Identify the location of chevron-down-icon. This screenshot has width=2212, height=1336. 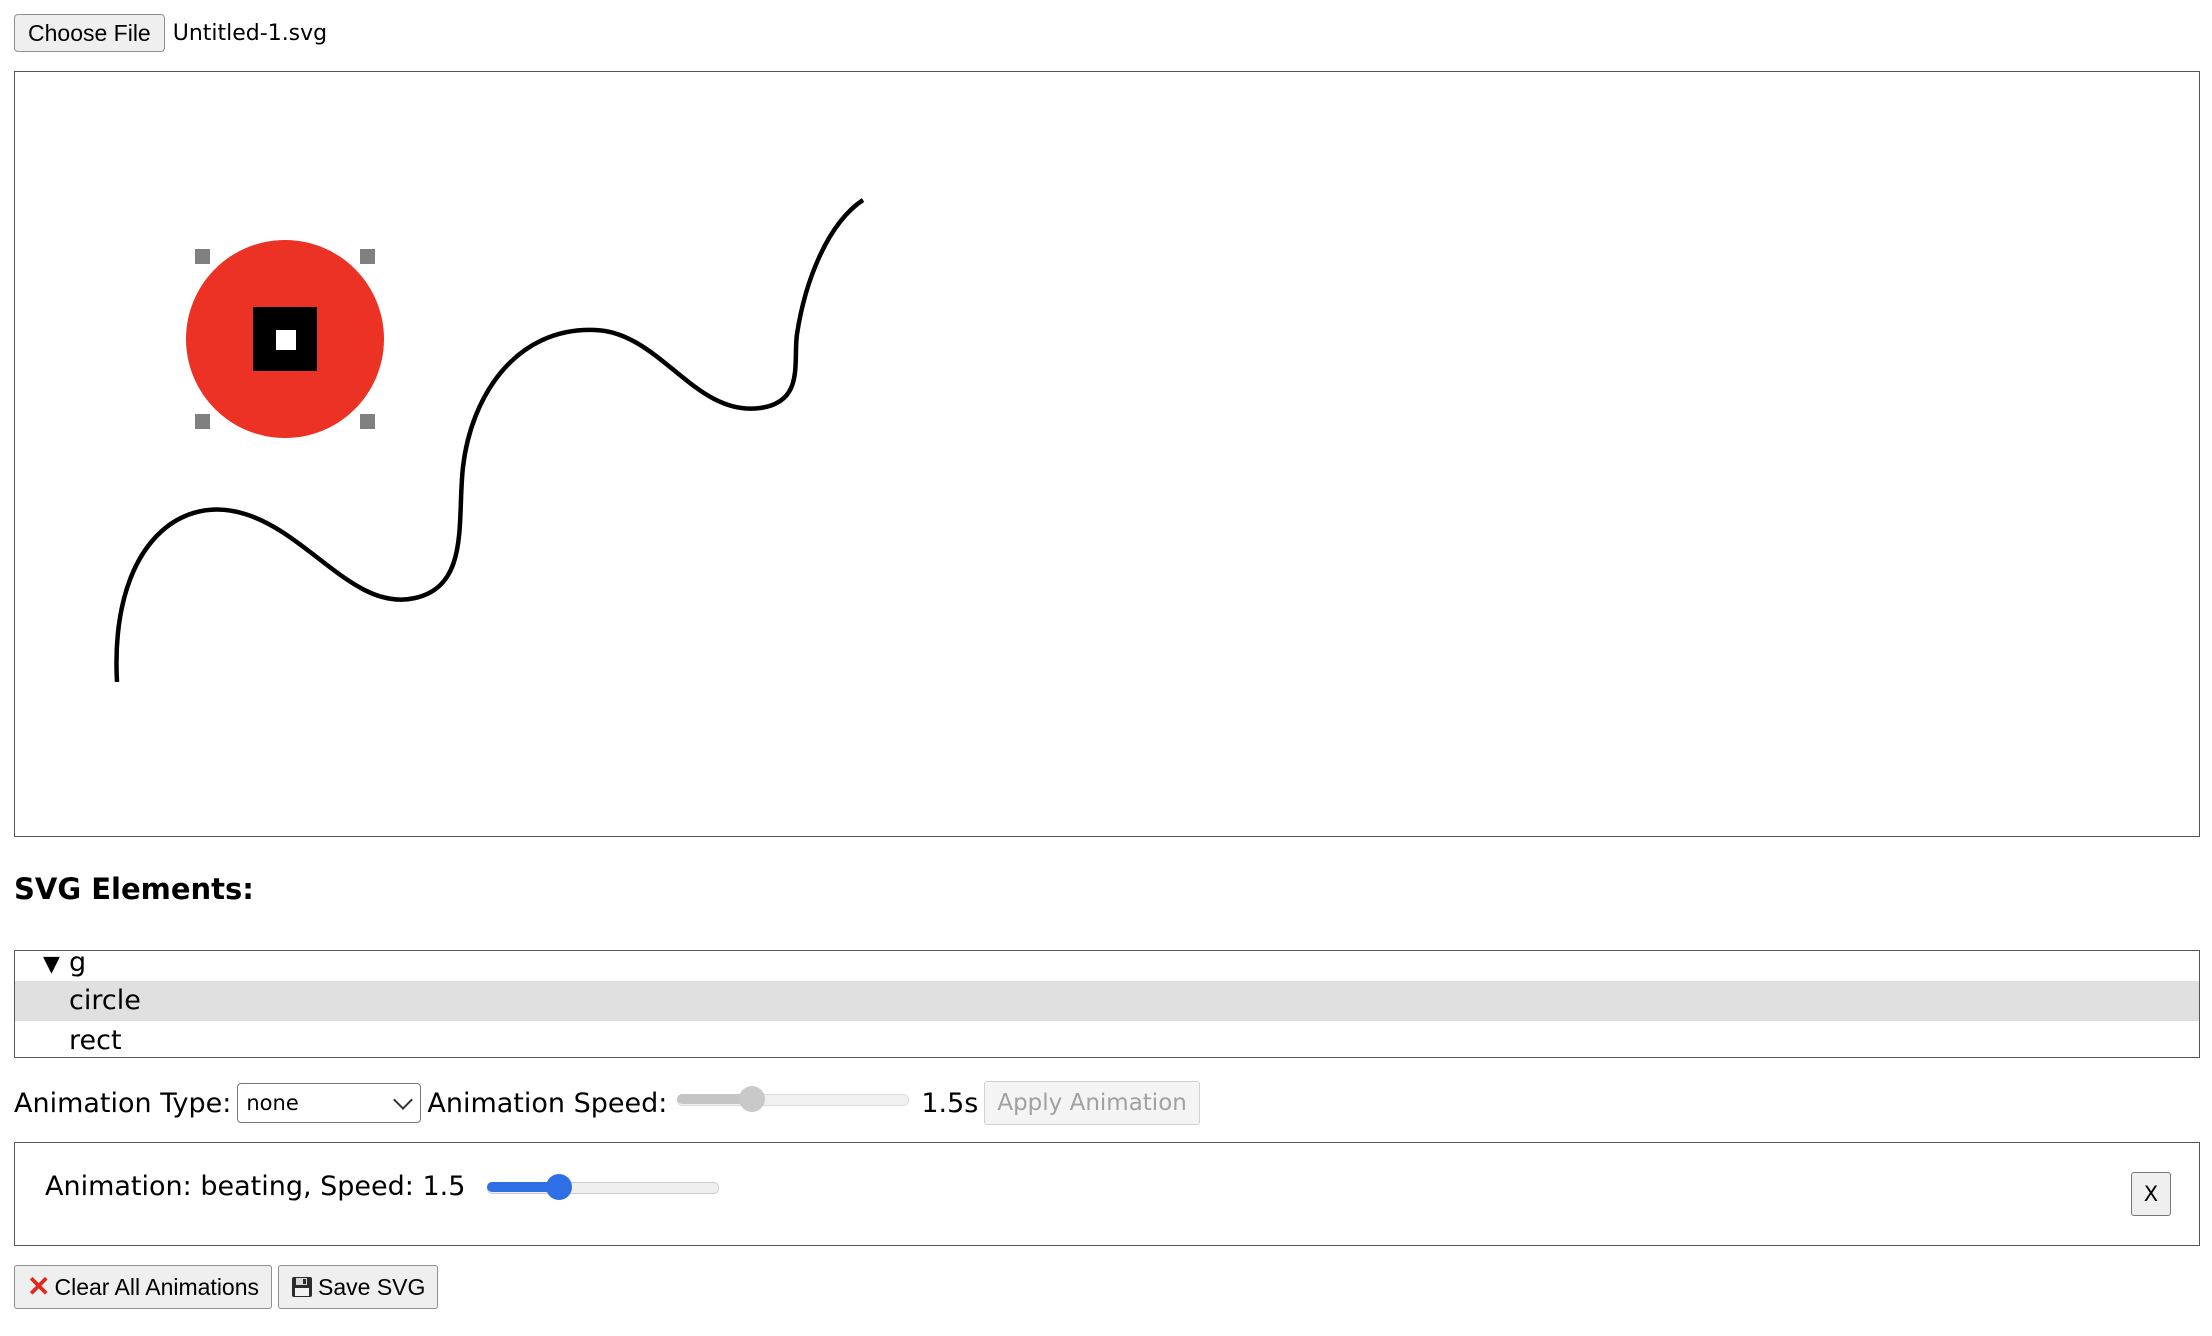
(403, 1100).